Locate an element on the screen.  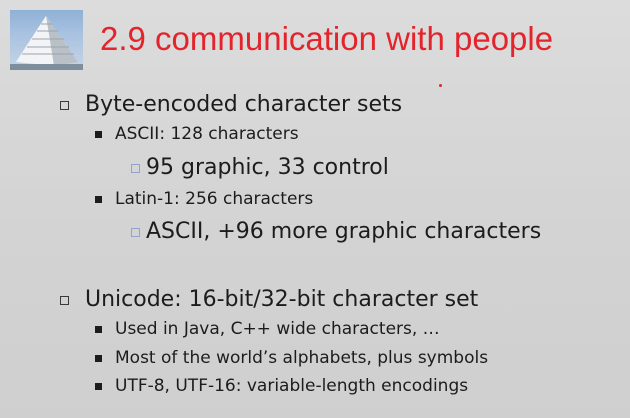
bullet-level2-item: UTF-8, UTF-16: variable-length encodings is located at coordinates (292, 386).